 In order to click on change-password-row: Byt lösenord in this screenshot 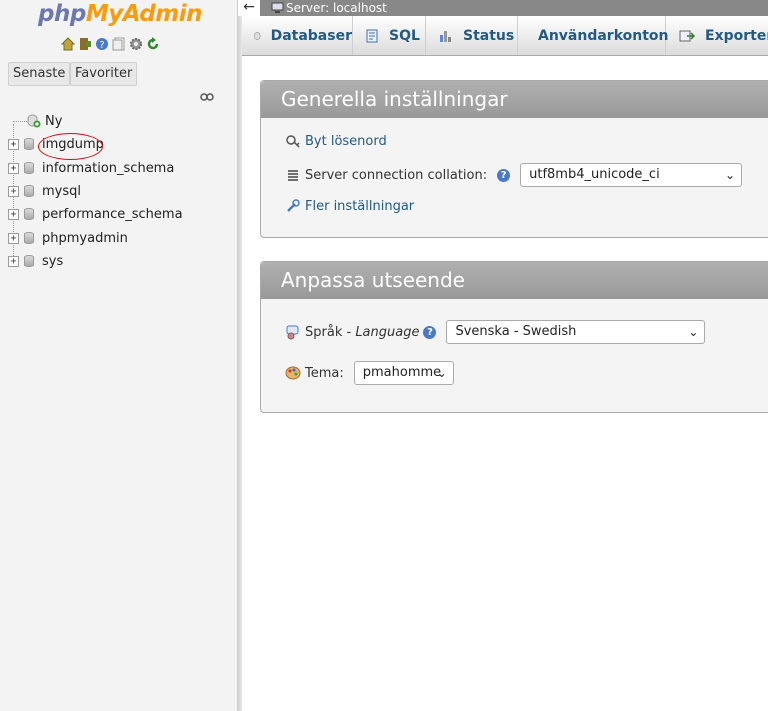, I will do `click(336, 141)`.